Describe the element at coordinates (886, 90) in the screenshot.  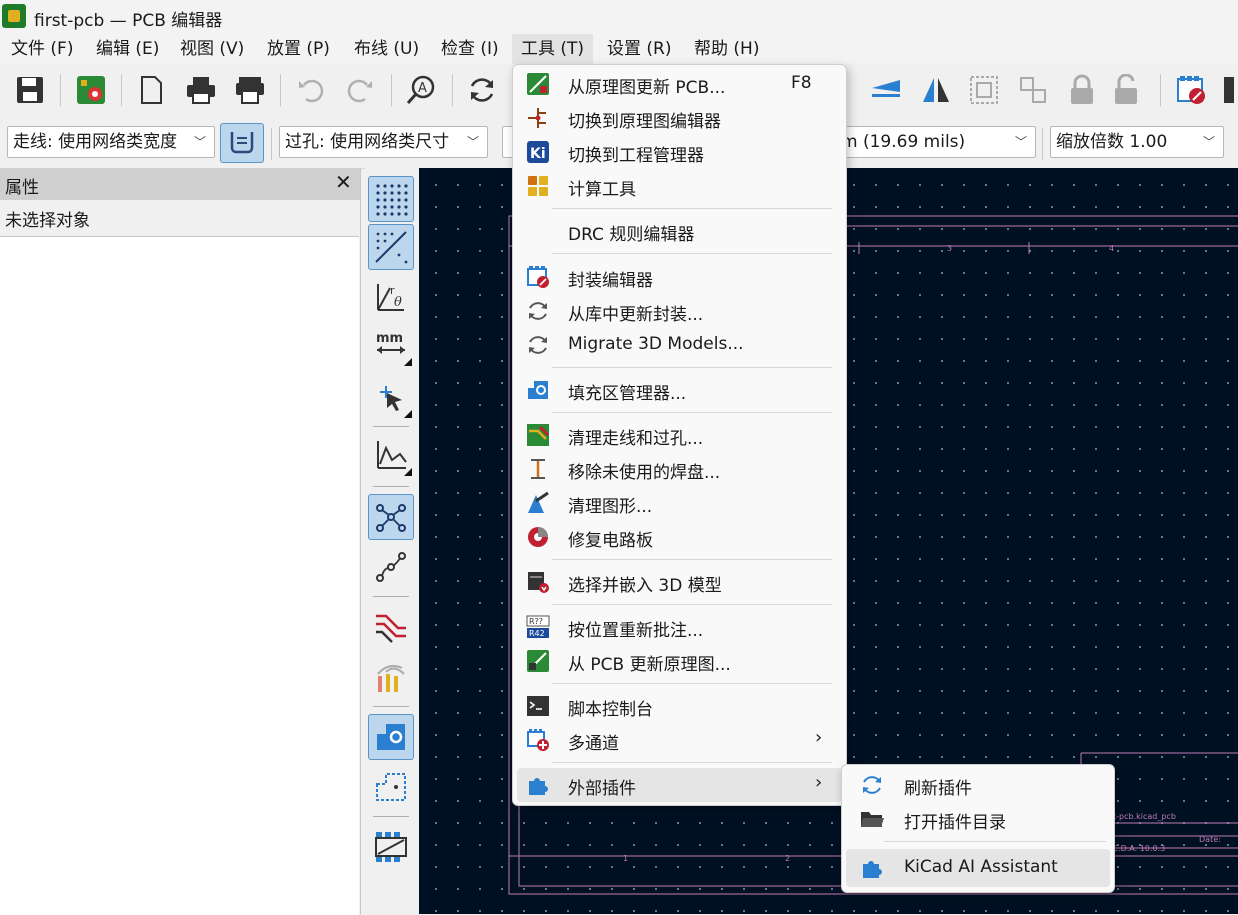
I see `flip-board-icon` at that location.